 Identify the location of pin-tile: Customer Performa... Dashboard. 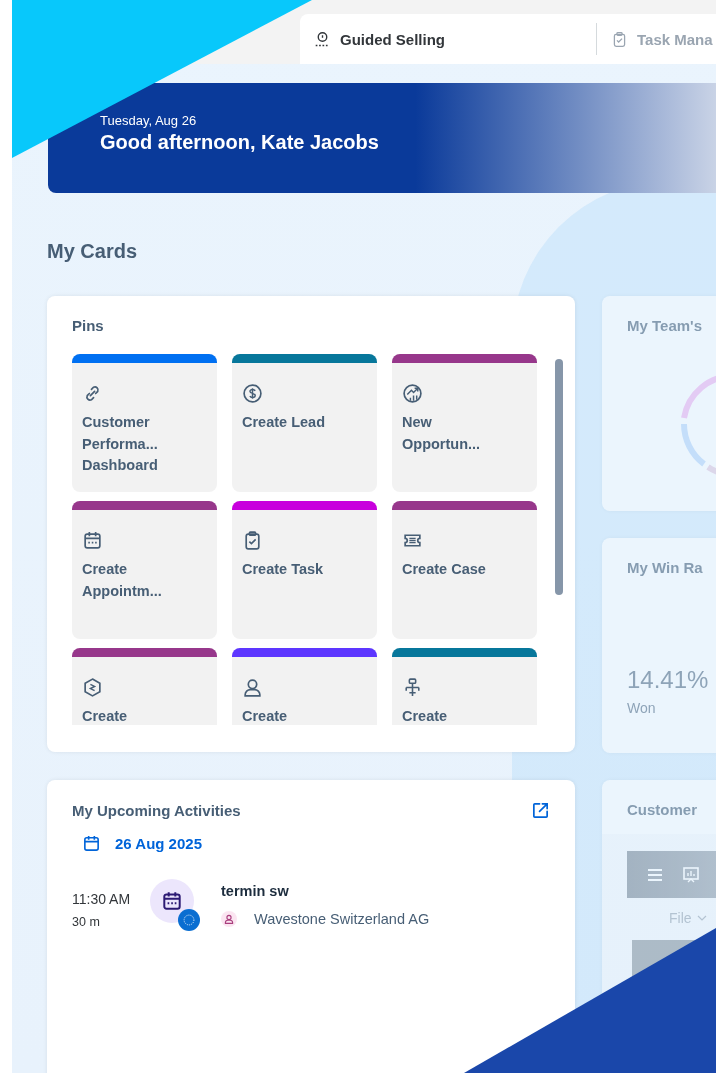
(144, 423).